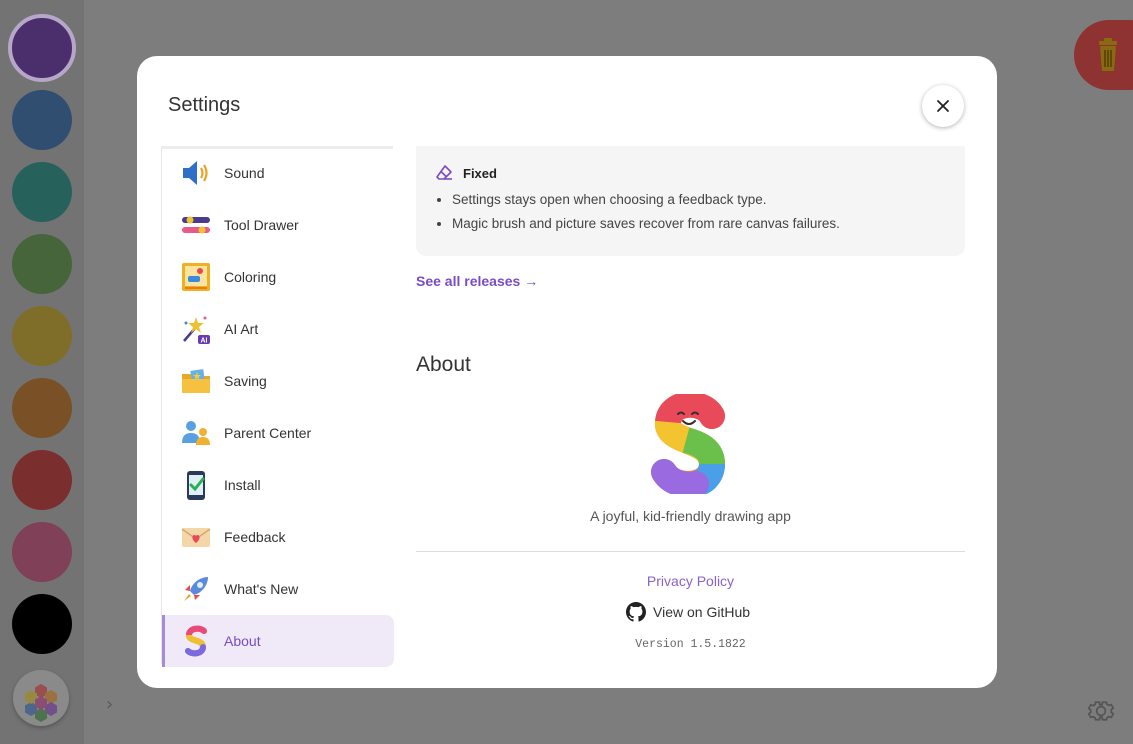 Image resolution: width=1133 pixels, height=744 pixels. What do you see at coordinates (1108, 54) in the screenshot?
I see `trash-icon` at bounding box center [1108, 54].